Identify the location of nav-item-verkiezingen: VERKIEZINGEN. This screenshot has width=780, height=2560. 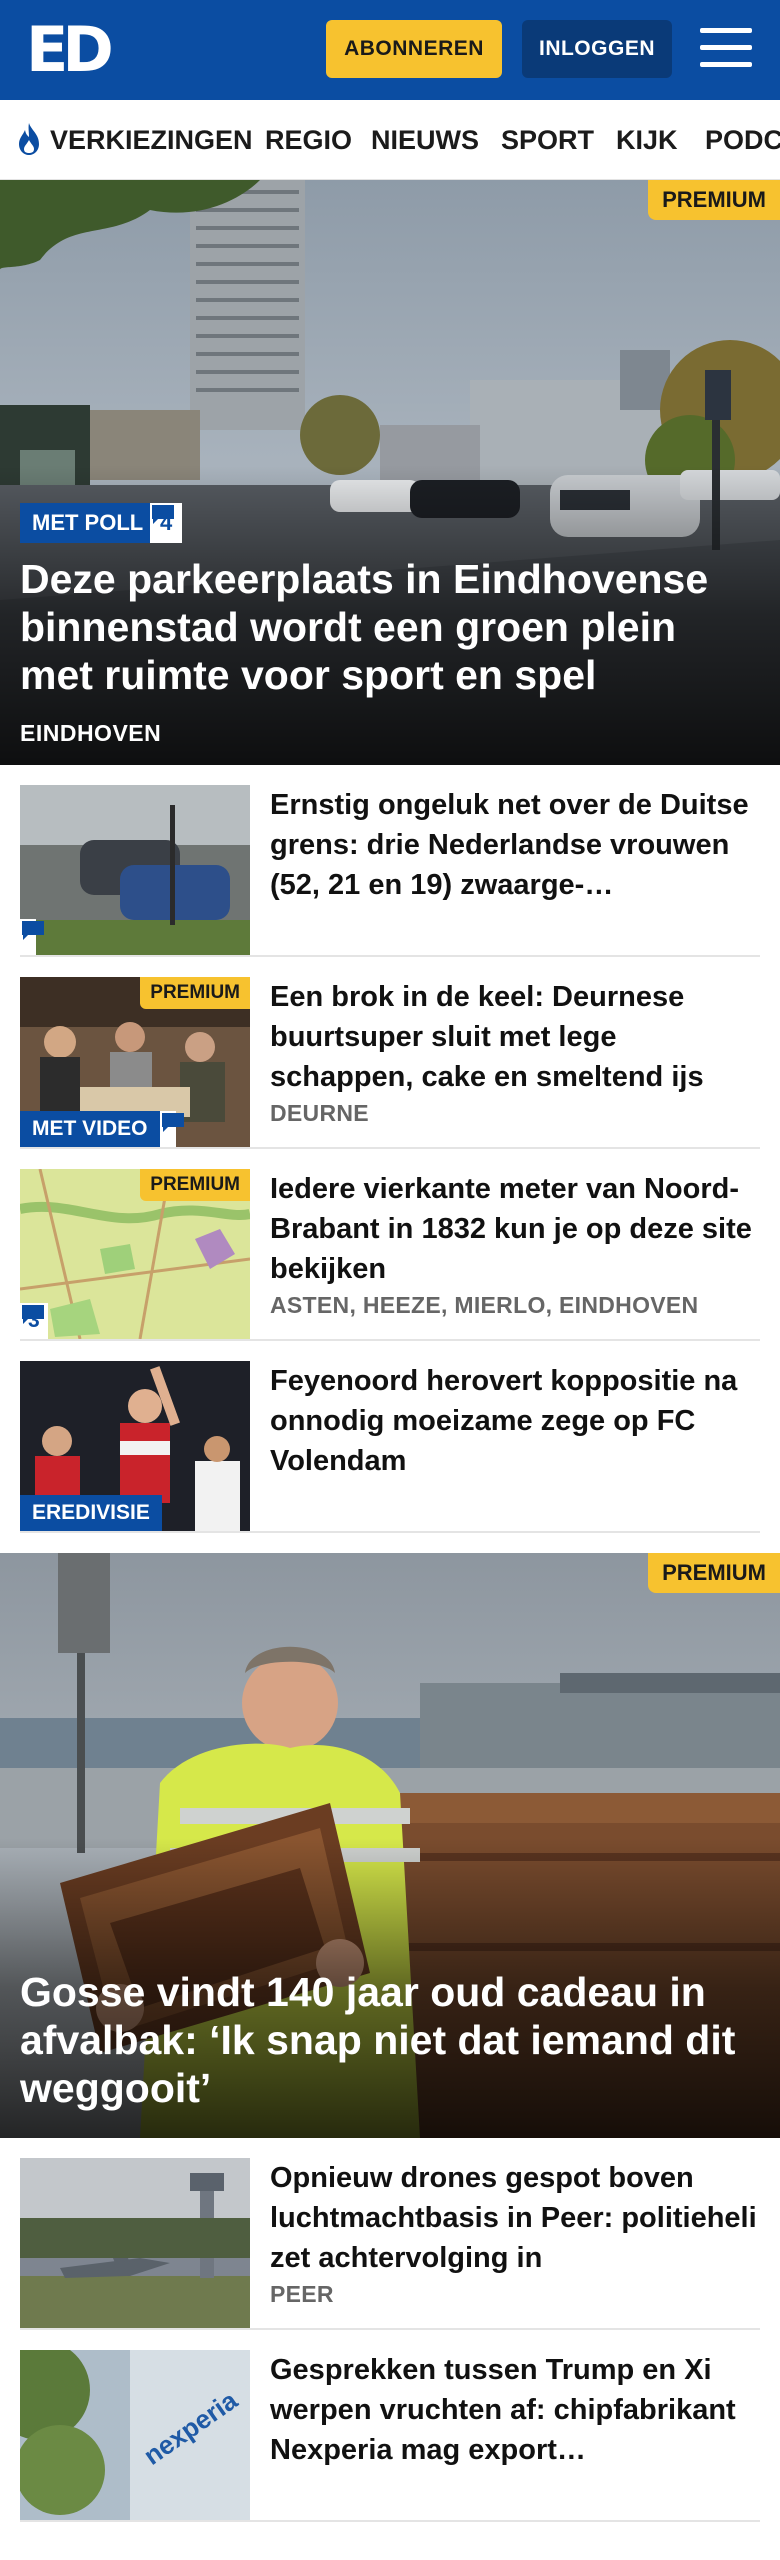
(151, 140).